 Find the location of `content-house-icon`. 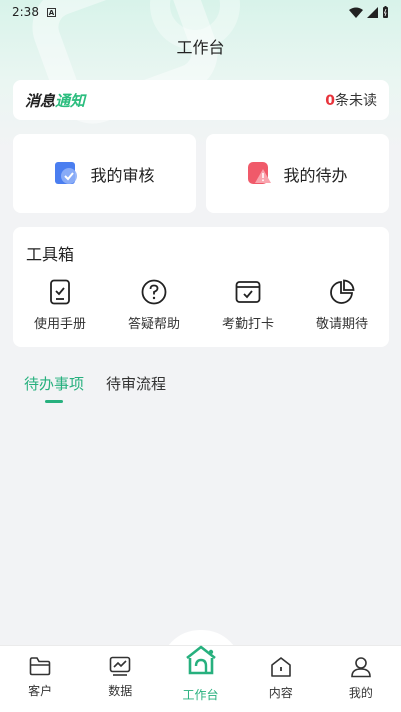

content-house-icon is located at coordinates (280, 667).